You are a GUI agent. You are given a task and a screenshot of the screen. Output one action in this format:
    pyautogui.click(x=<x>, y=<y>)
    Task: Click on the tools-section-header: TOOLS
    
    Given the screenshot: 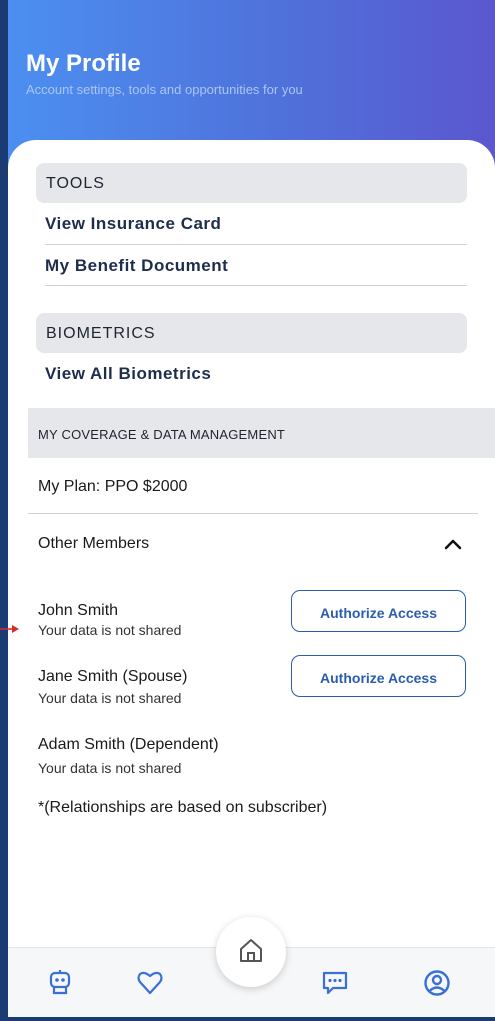 What is the action you would take?
    pyautogui.click(x=251, y=183)
    